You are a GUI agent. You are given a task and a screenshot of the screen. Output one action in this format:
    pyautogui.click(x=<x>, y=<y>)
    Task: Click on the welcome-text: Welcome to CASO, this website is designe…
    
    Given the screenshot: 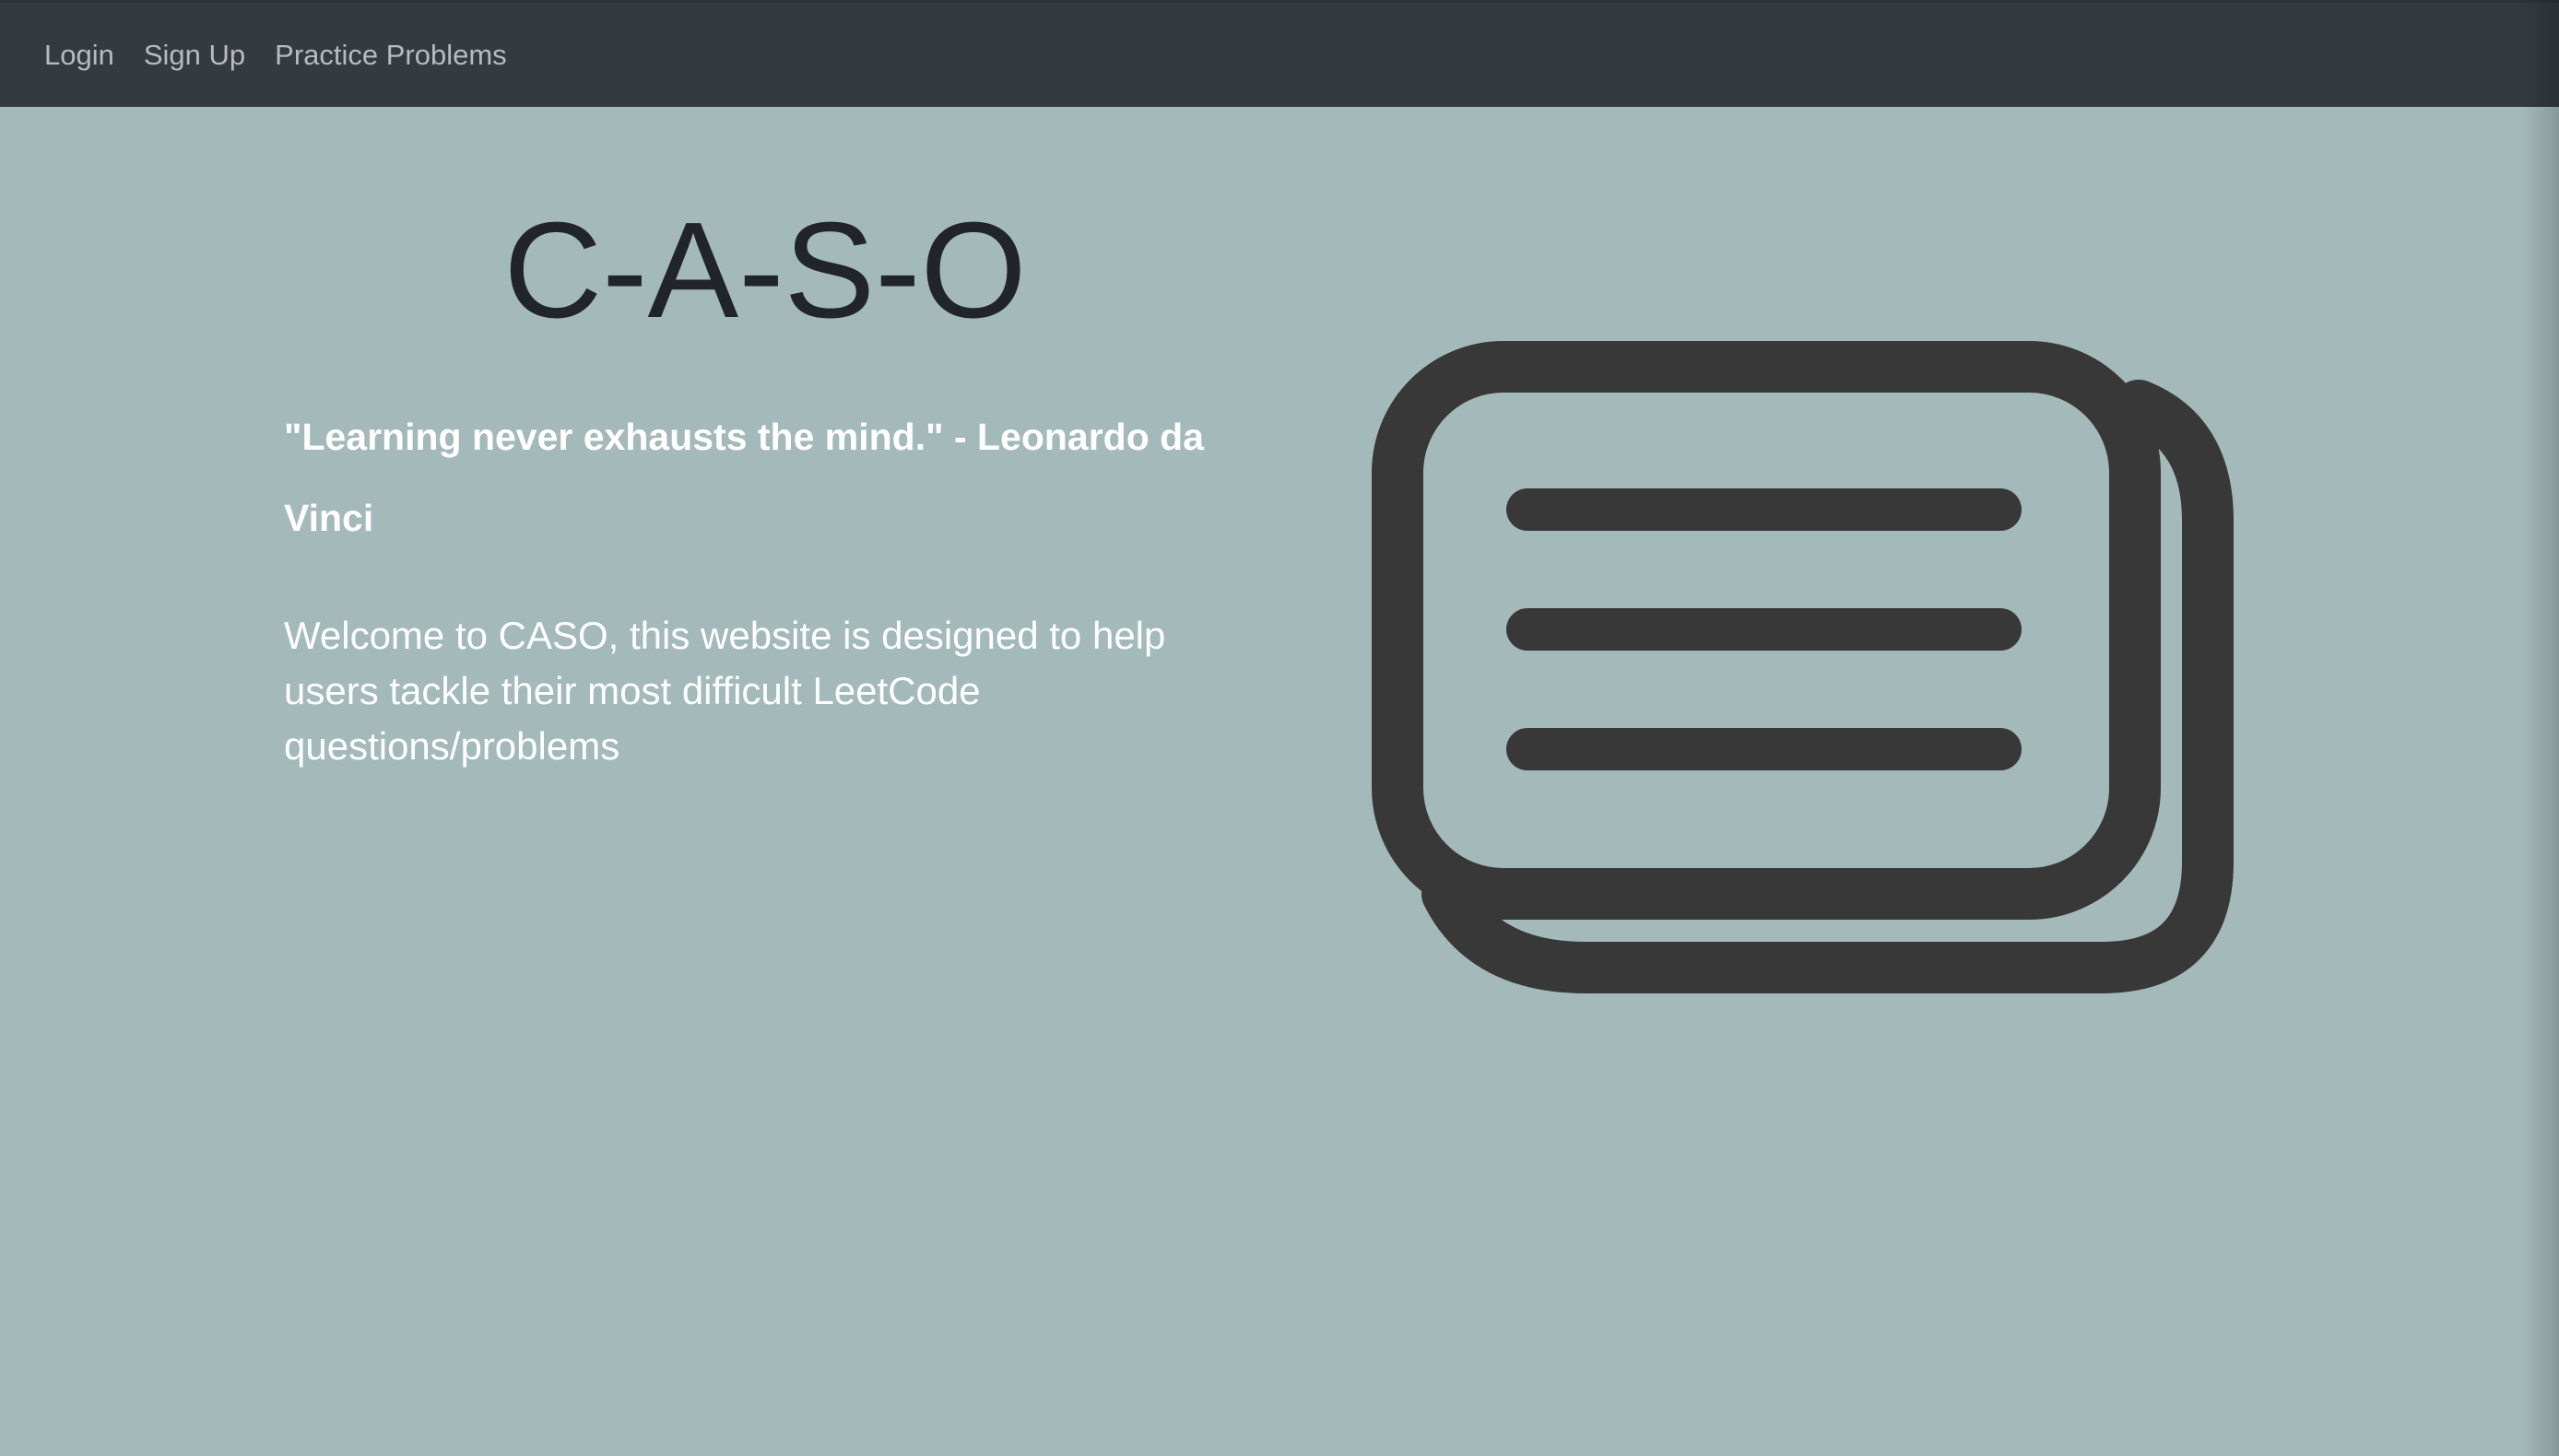 What is the action you would take?
    pyautogui.click(x=725, y=691)
    